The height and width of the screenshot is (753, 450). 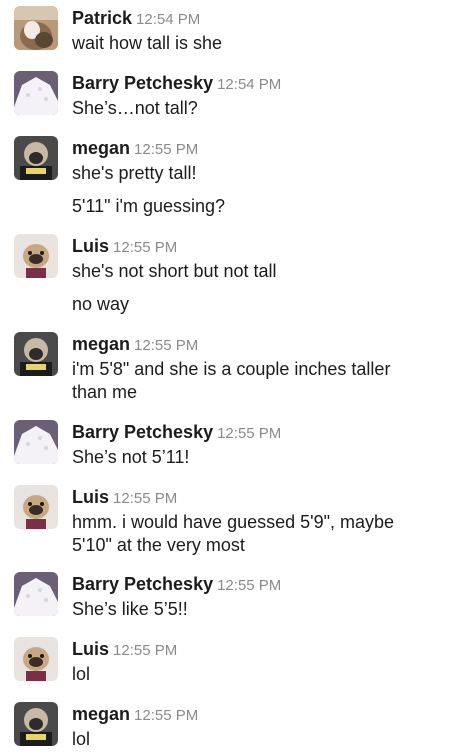 What do you see at coordinates (102, 18) in the screenshot?
I see `author-name: Patrick` at bounding box center [102, 18].